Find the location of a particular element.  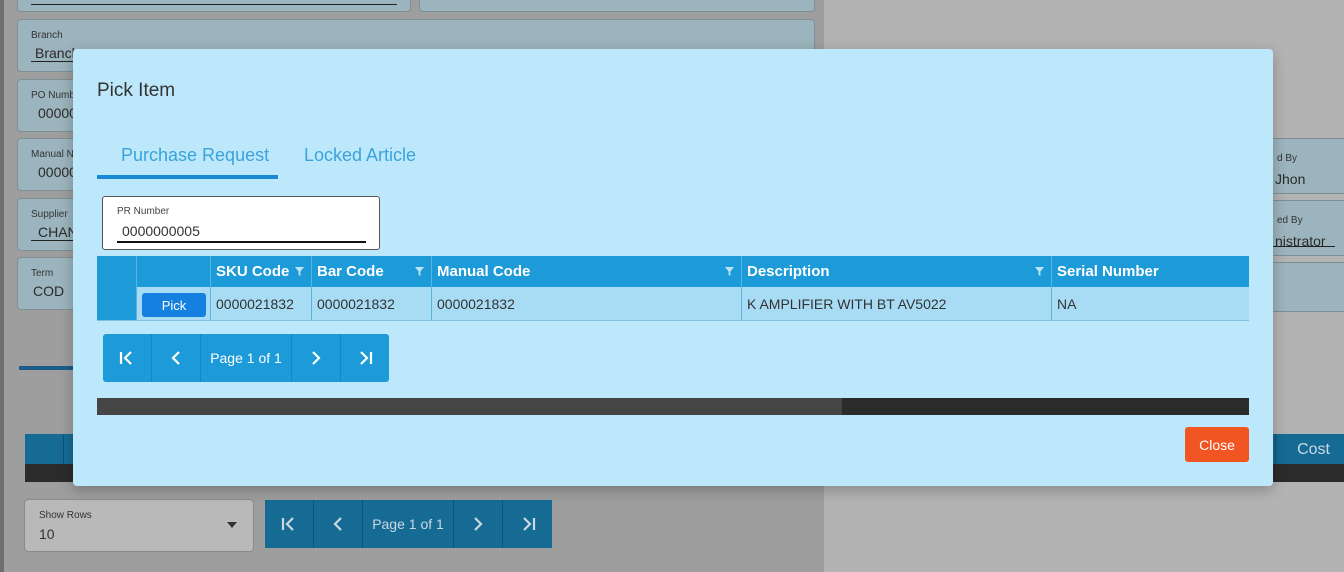

row-select-cell is located at coordinates (116, 303).